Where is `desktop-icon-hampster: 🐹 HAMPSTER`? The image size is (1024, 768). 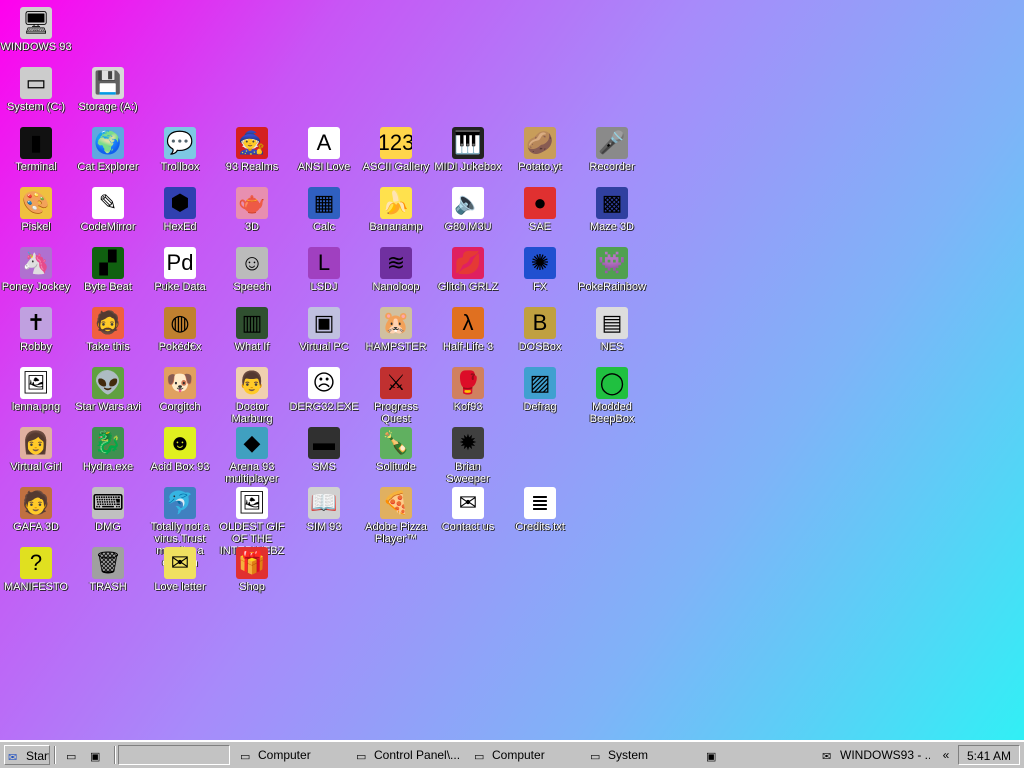 desktop-icon-hampster: 🐹 HAMPSTER is located at coordinates (396, 334).